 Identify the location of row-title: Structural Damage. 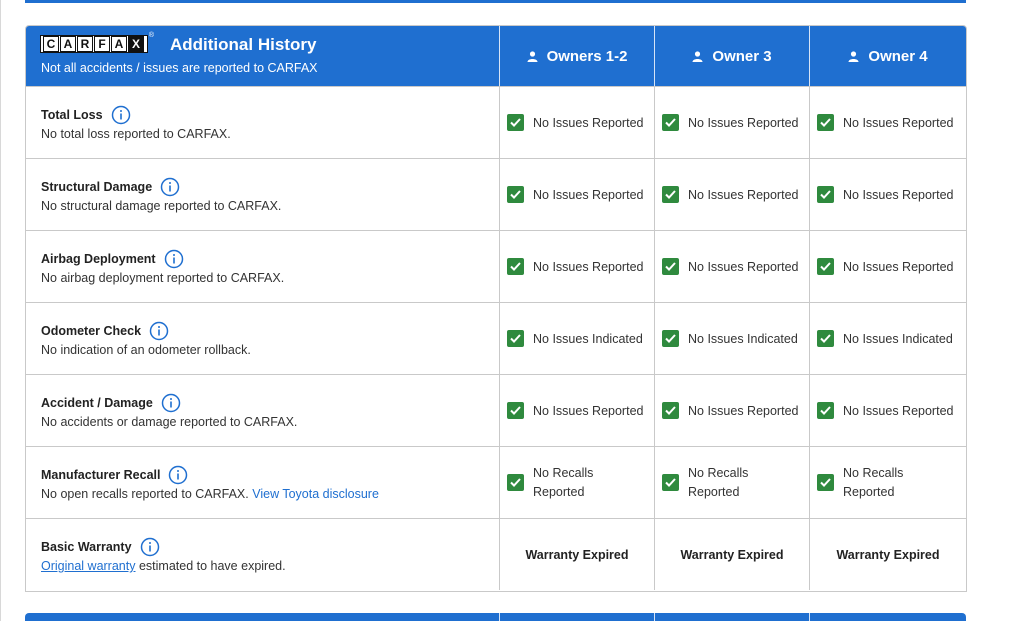
(110, 187).